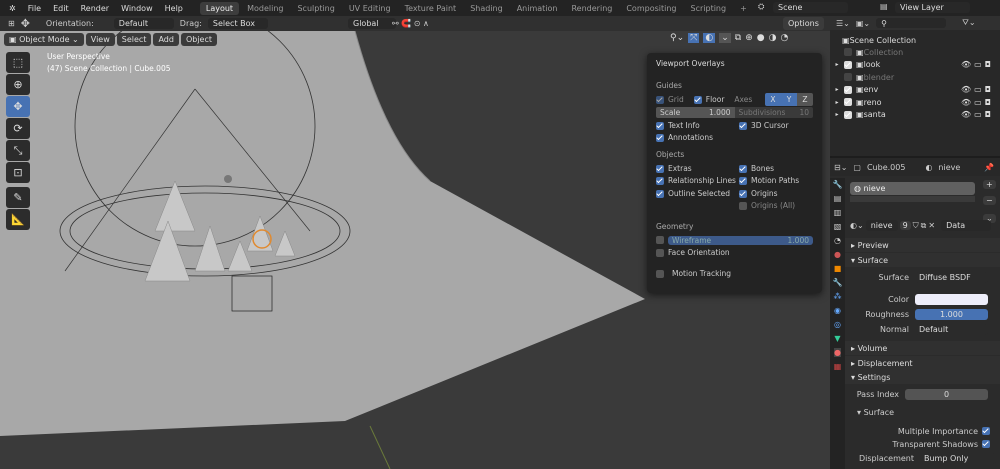 The width and height of the screenshot is (1000, 469). What do you see at coordinates (709, 38) in the screenshot?
I see `overlays-toggle-icon: ◐` at bounding box center [709, 38].